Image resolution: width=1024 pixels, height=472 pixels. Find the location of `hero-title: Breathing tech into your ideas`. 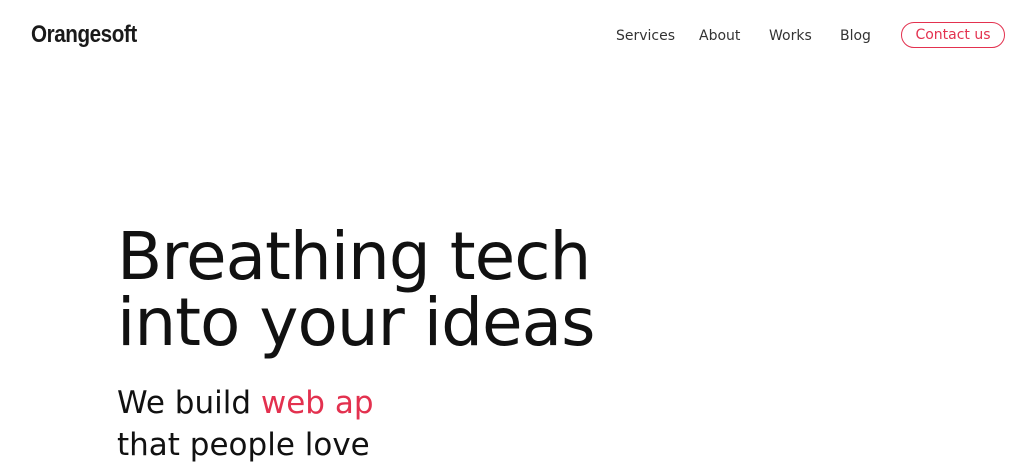

hero-title: Breathing tech into your ideas is located at coordinates (356, 289).